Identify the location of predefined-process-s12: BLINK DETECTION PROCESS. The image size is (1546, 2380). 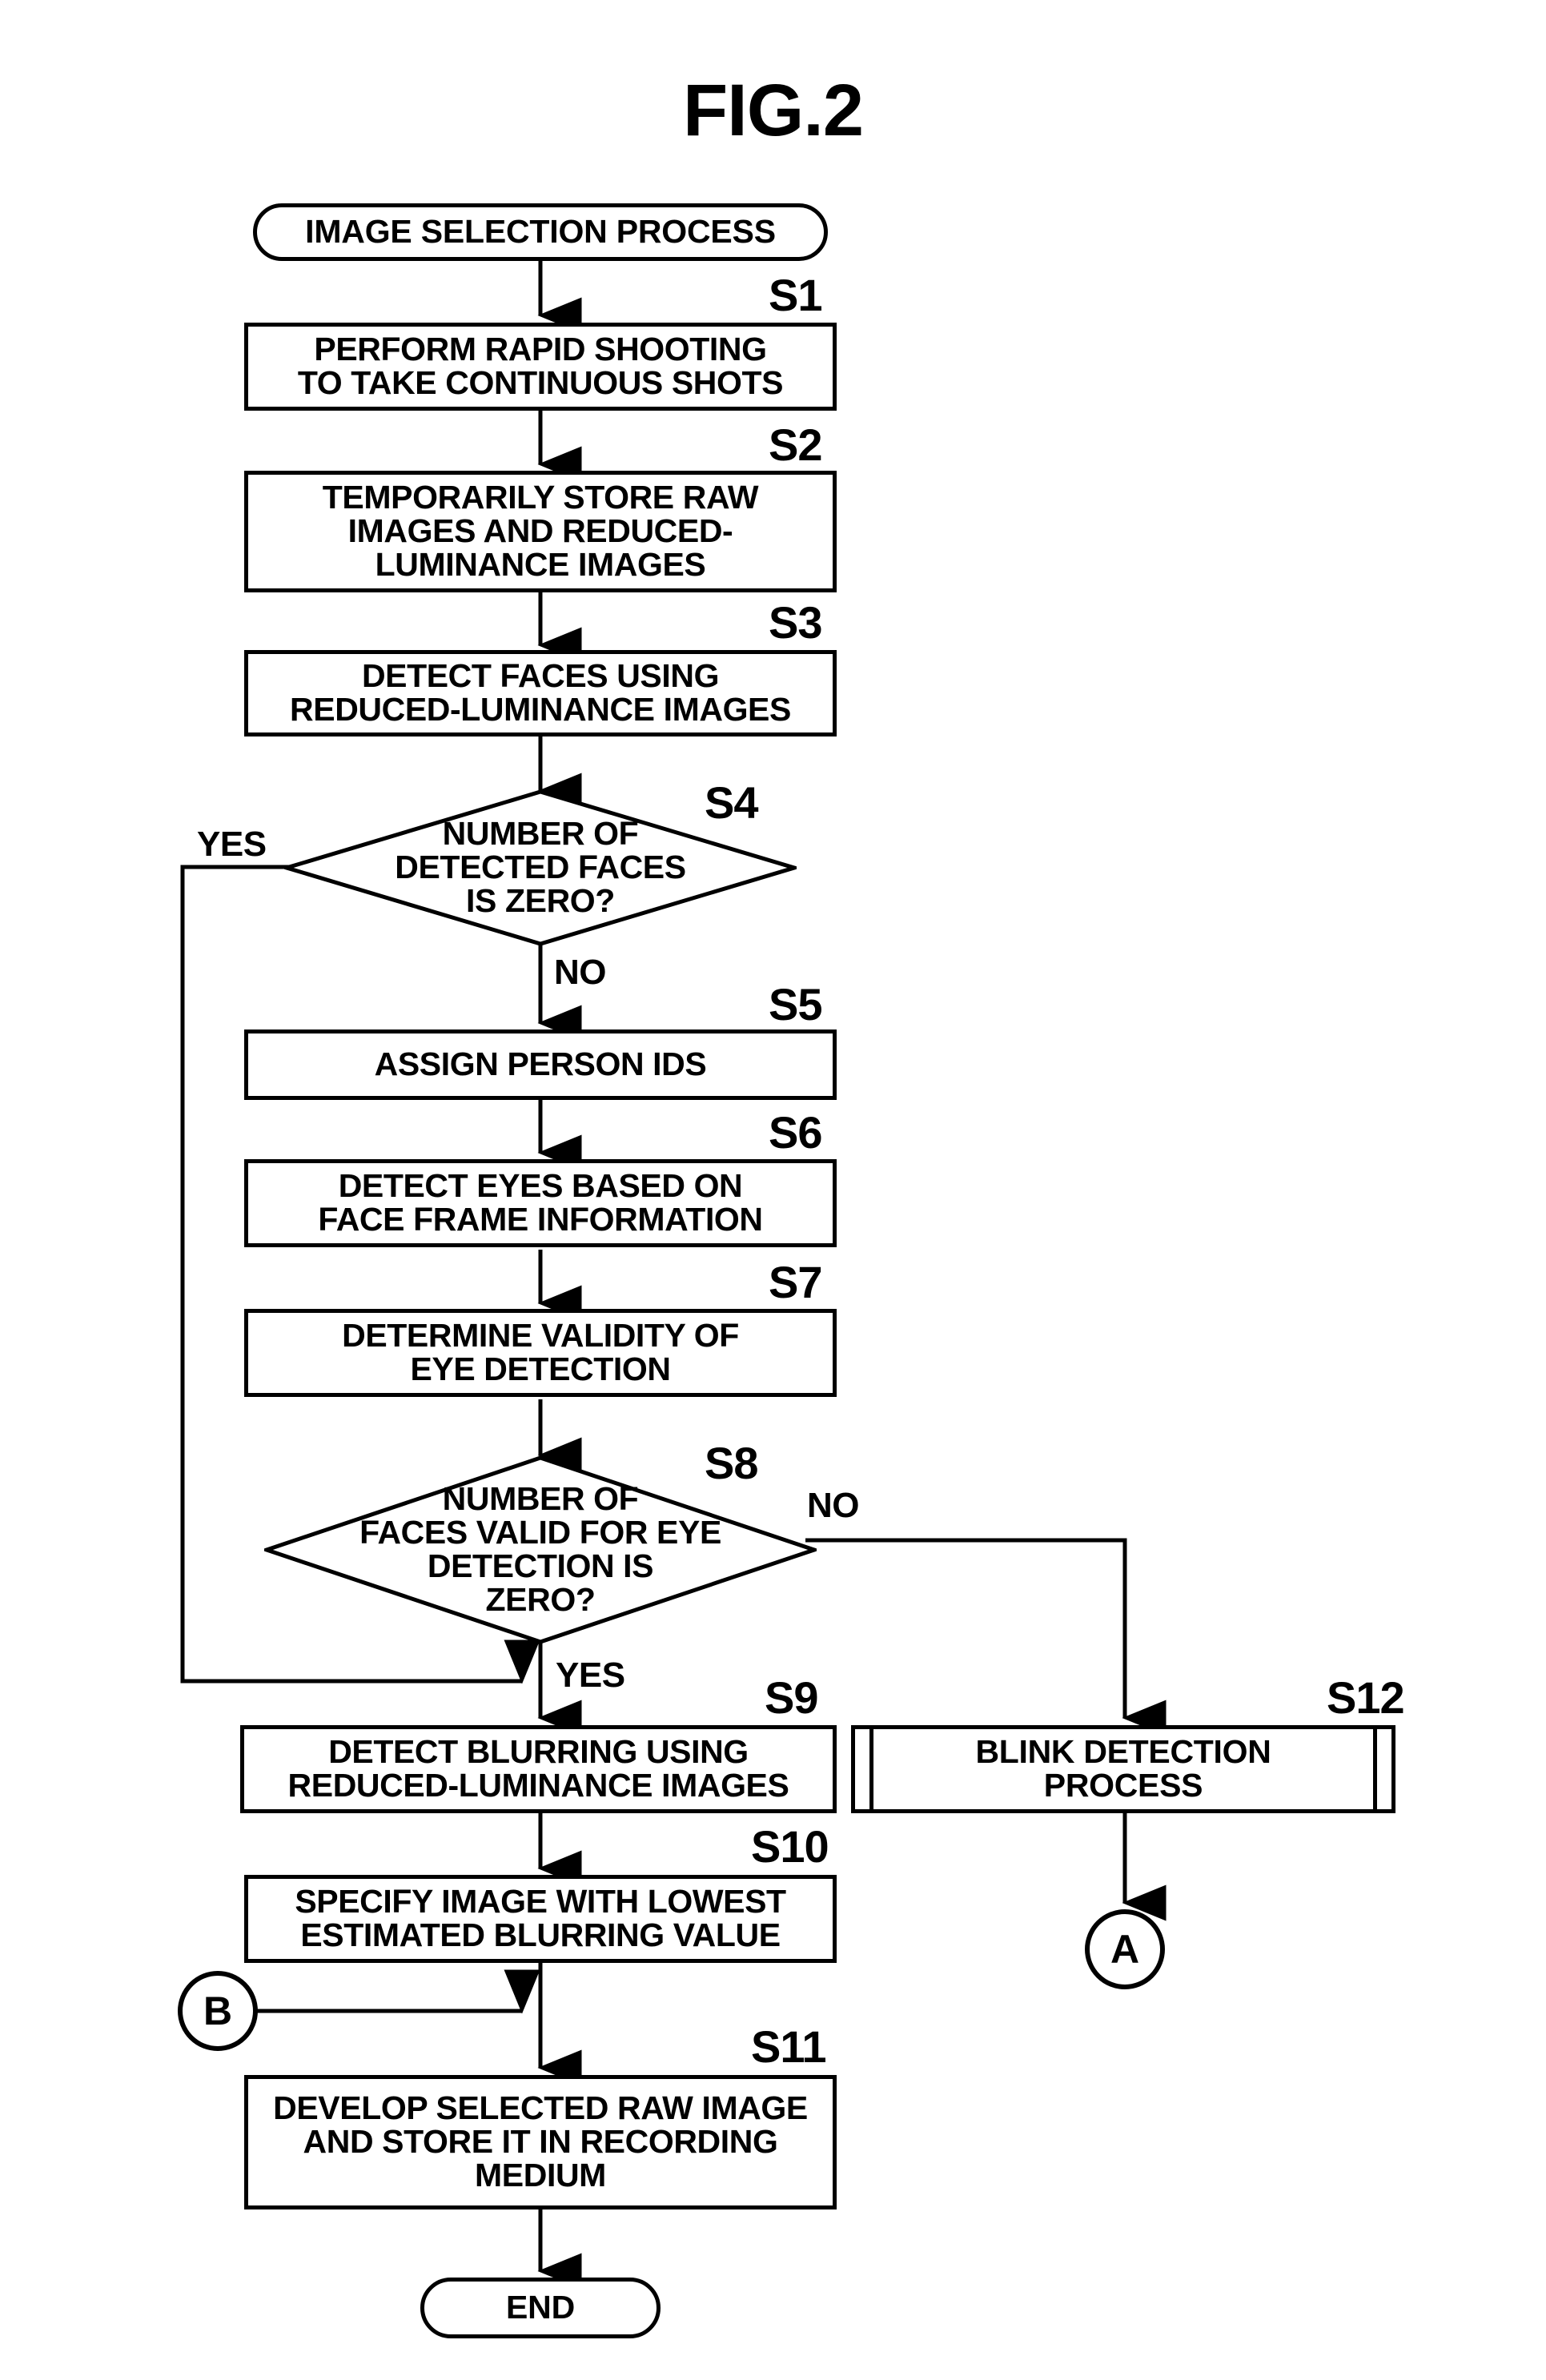
(1123, 1769).